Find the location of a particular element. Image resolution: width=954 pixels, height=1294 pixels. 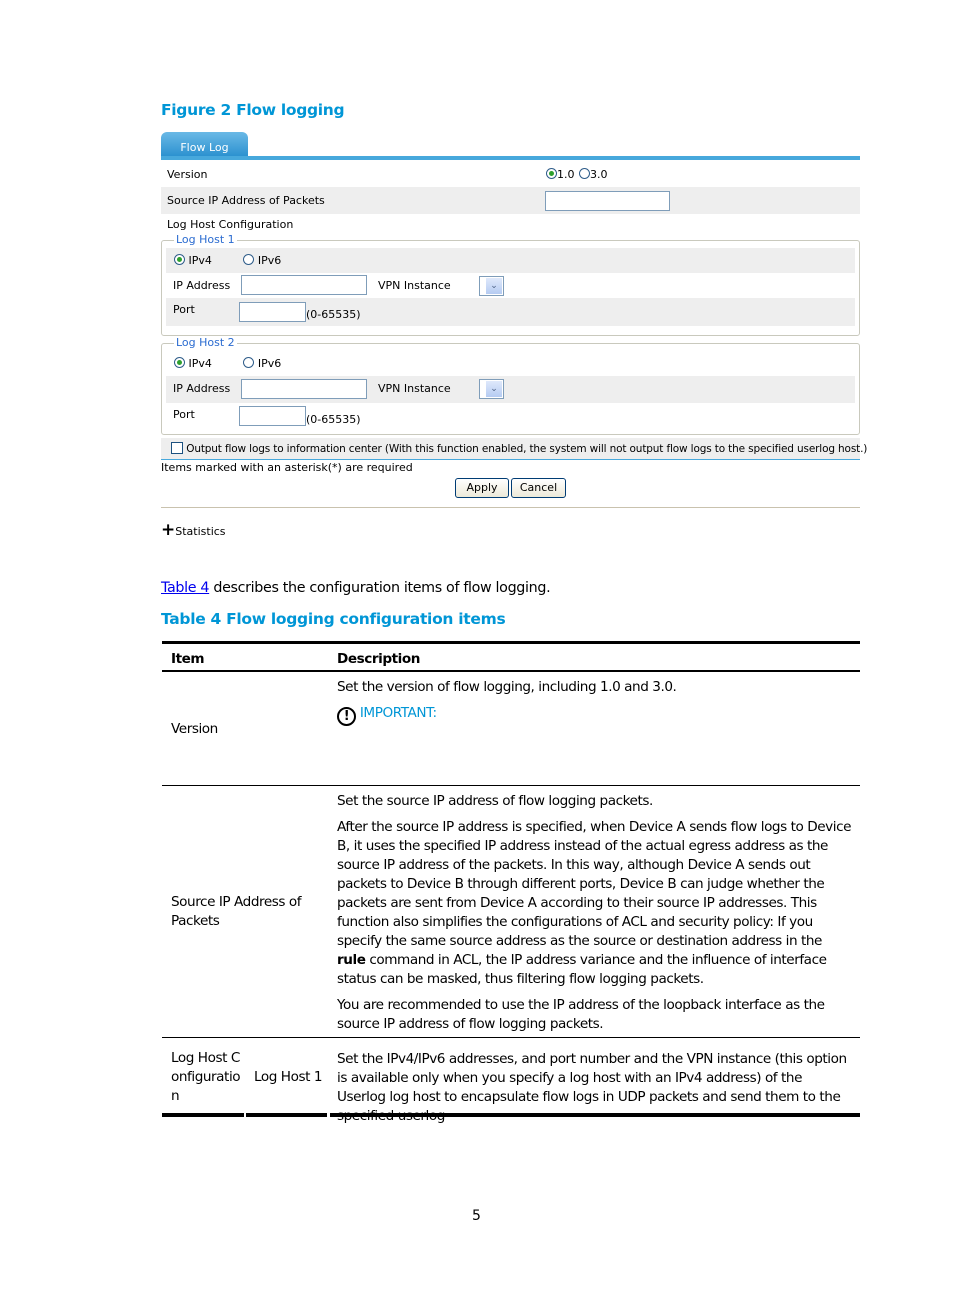

plus-icon: + is located at coordinates (168, 530).